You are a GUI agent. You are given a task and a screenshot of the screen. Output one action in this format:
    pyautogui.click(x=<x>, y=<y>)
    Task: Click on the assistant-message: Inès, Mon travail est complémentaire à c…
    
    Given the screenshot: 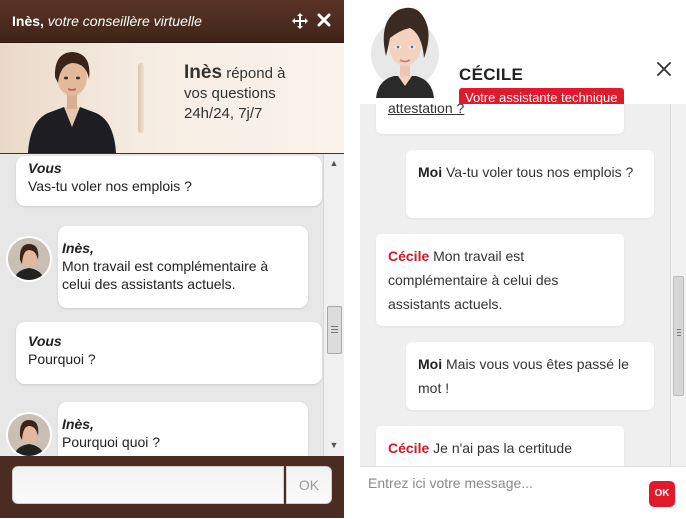 What is the action you would take?
    pyautogui.click(x=183, y=267)
    